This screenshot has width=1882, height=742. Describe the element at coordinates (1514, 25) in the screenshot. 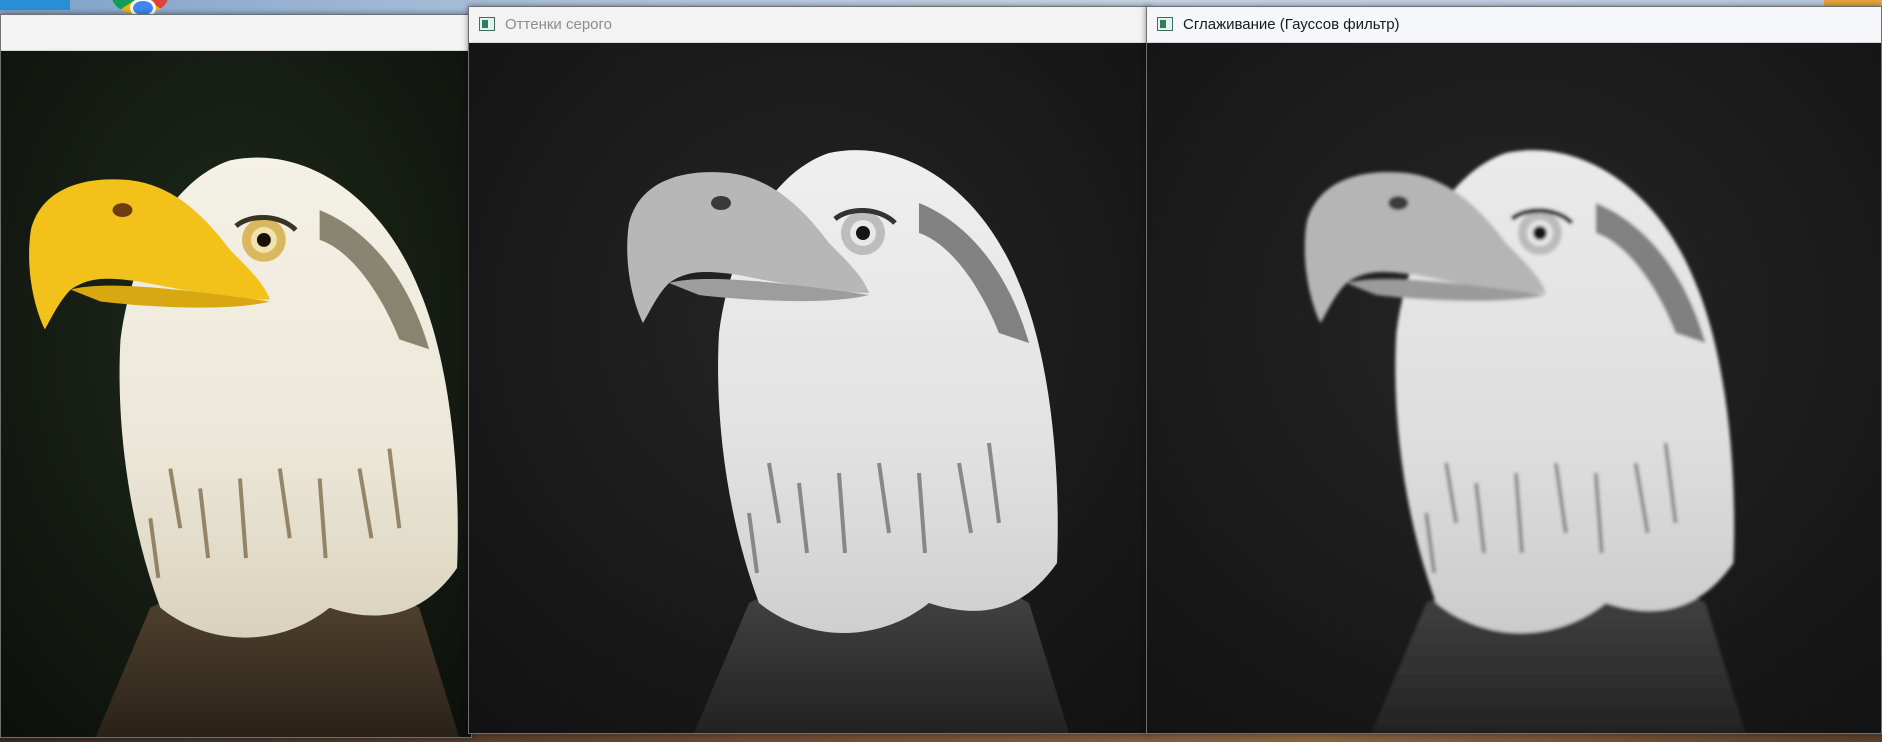

I see `gaussian-window-titlebar: Сглаживание (Гауссов фильтр)` at that location.